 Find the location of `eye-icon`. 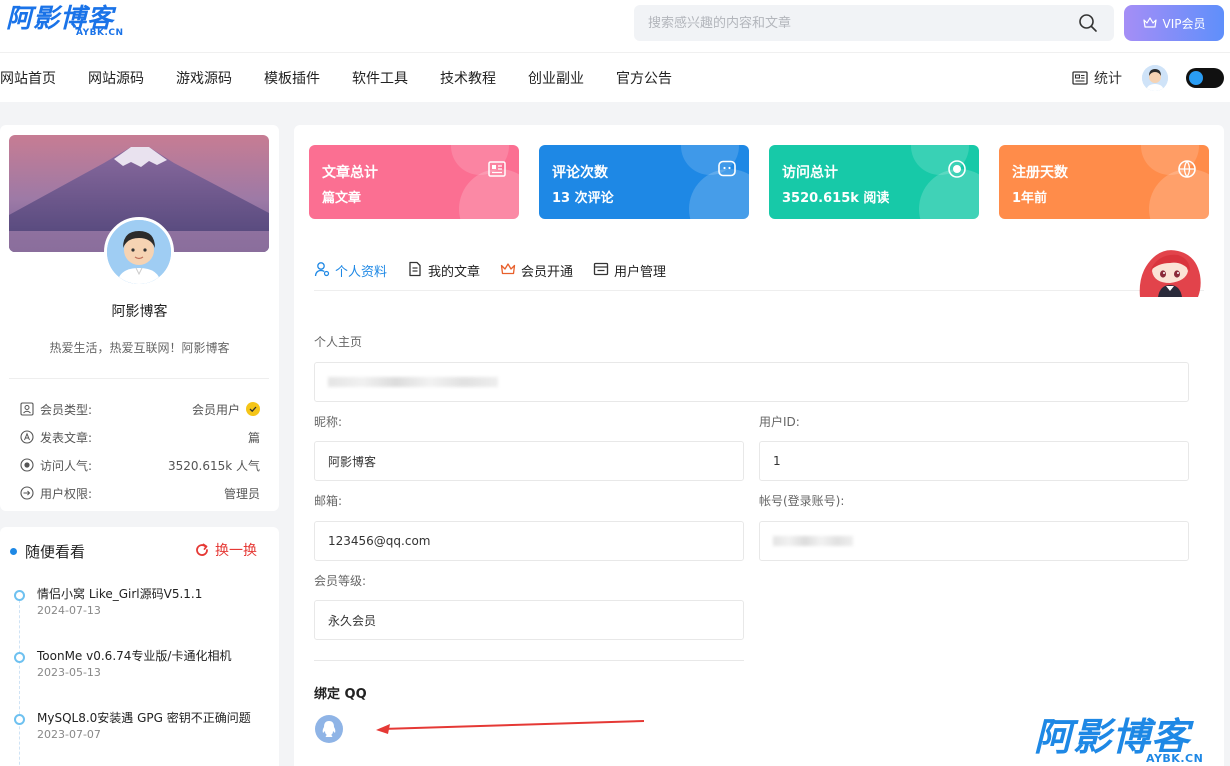

eye-icon is located at coordinates (957, 169).